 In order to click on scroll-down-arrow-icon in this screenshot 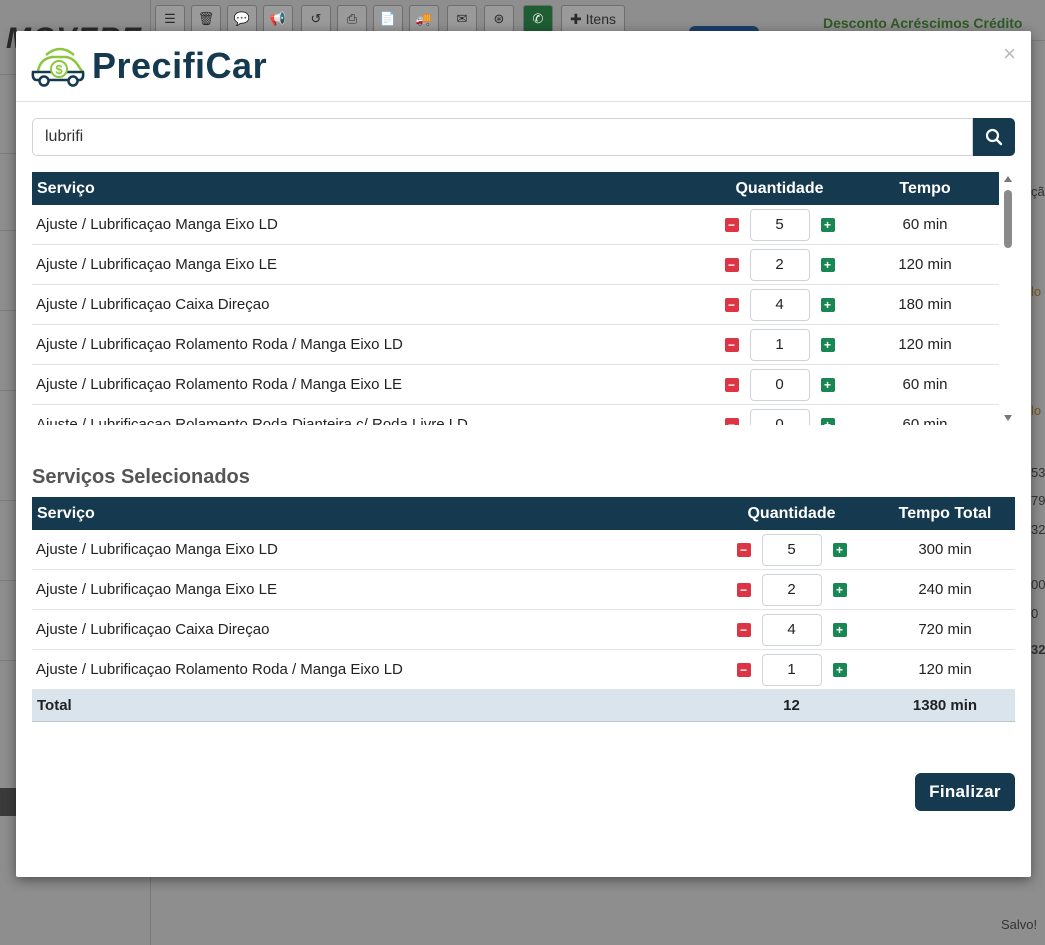, I will do `click(1008, 418)`.